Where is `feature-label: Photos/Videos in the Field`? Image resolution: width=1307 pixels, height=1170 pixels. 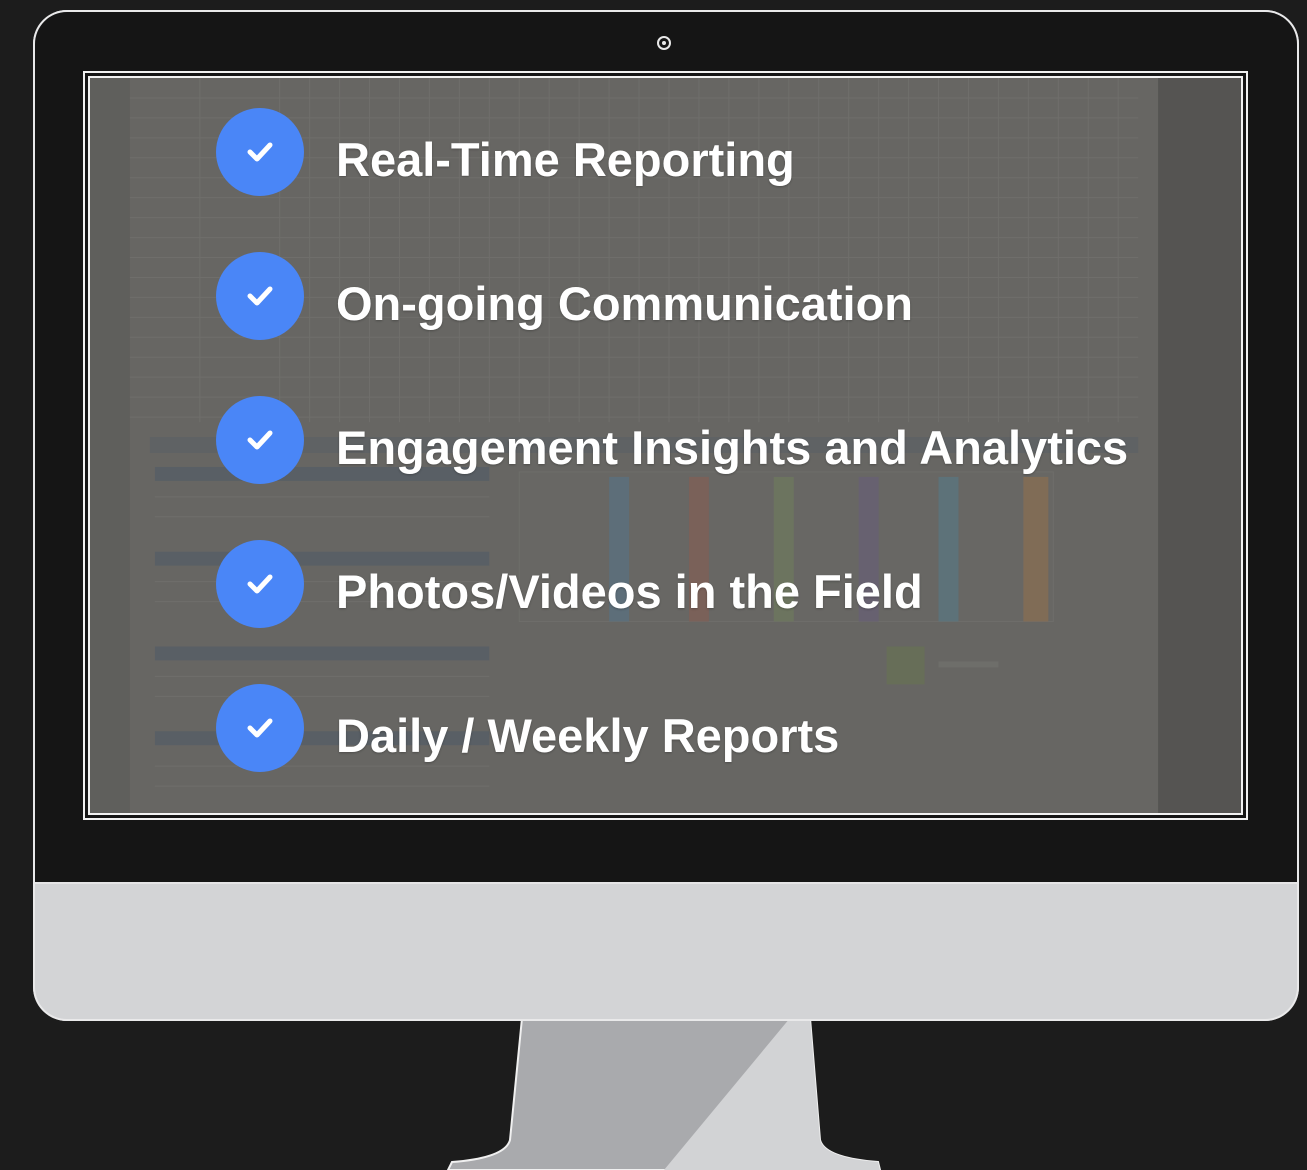
feature-label: Photos/Videos in the Field is located at coordinates (629, 591).